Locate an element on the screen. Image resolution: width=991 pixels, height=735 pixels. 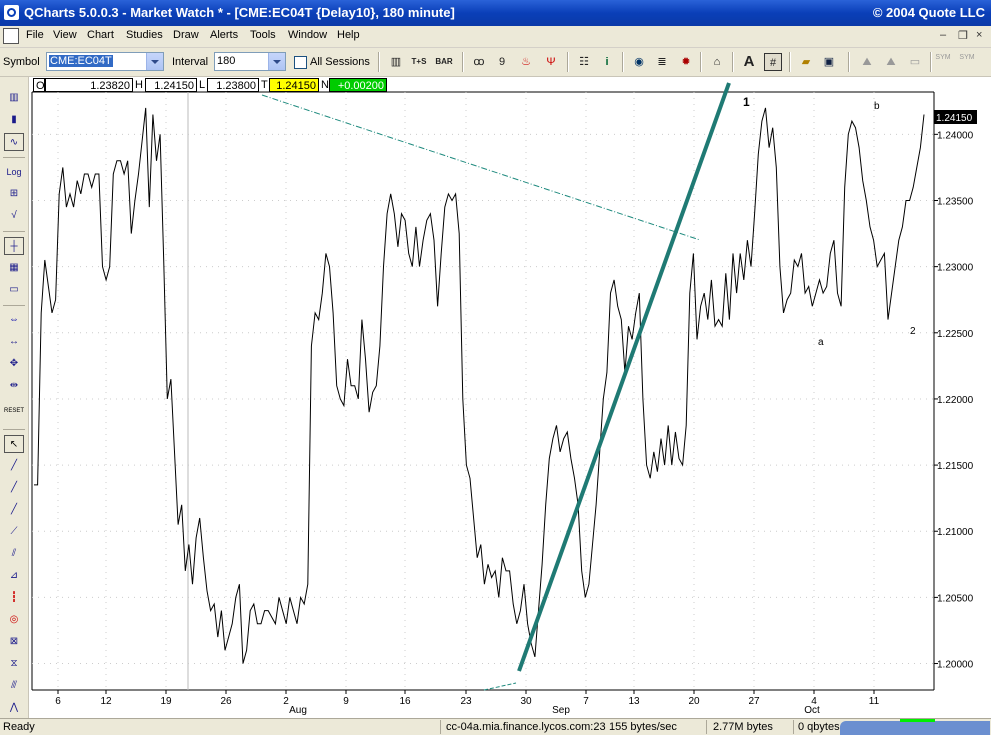
sym-button-1: SYM is located at coordinates (943, 62).